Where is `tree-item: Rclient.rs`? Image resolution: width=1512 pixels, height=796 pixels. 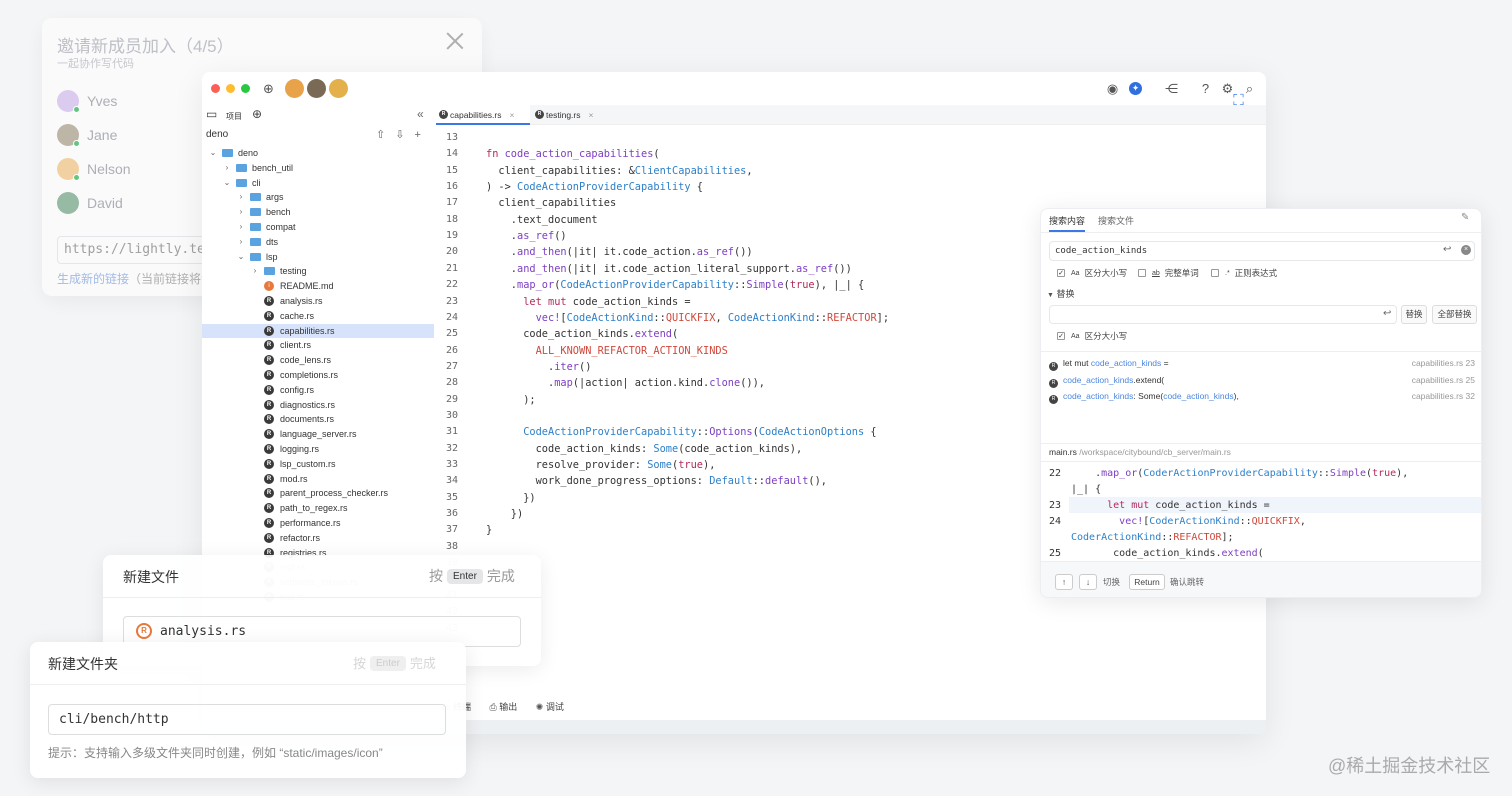
tree-item: Rclient.rs is located at coordinates (318, 345).